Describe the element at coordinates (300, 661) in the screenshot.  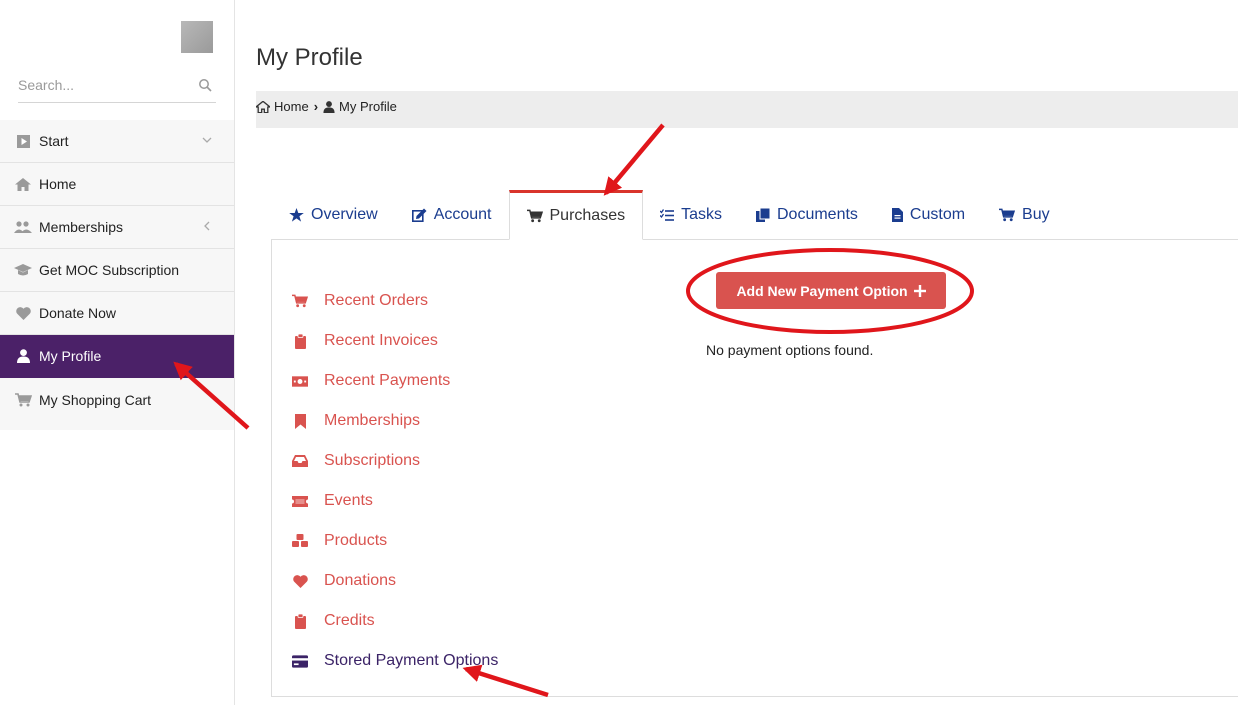
I see `credit-card-icon` at that location.